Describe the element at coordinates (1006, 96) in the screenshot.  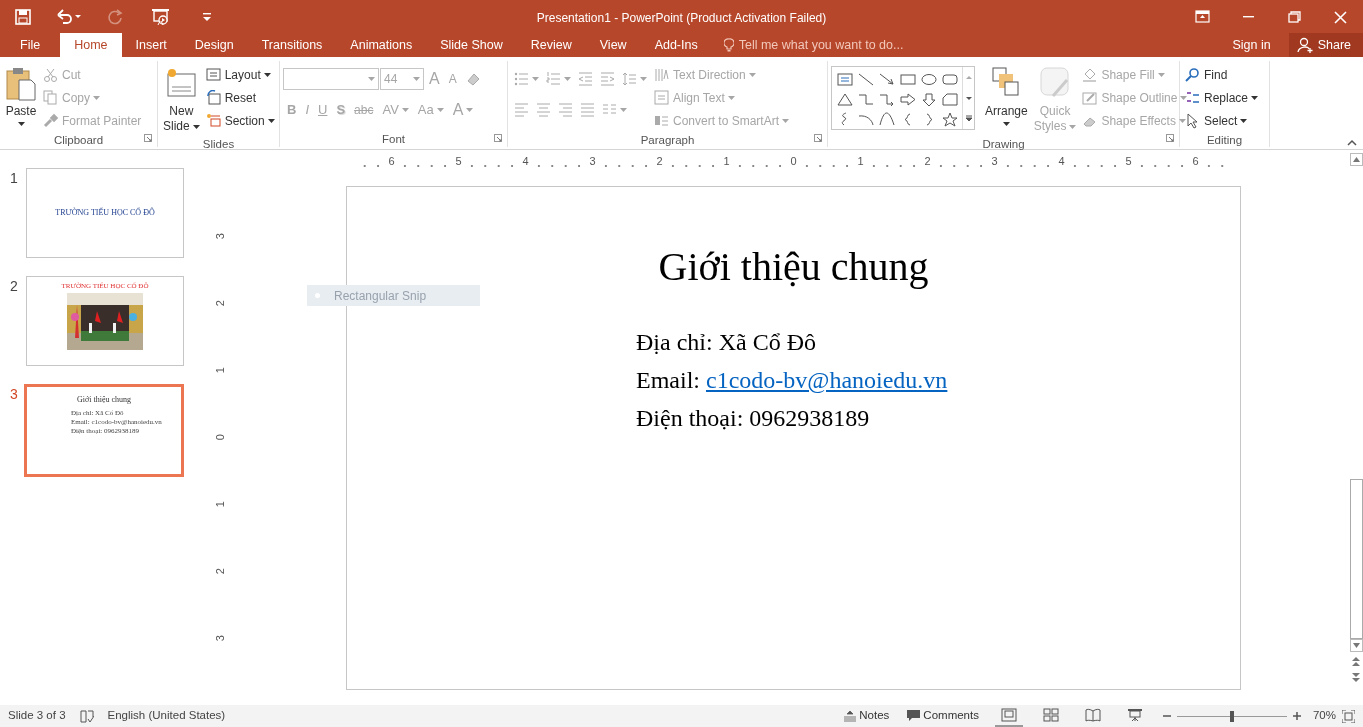
I see `ribbon-button: Arrange` at that location.